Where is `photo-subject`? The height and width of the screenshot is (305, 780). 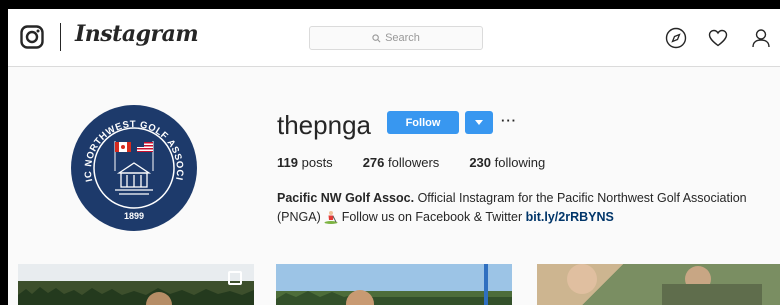 photo-subject is located at coordinates (582, 279).